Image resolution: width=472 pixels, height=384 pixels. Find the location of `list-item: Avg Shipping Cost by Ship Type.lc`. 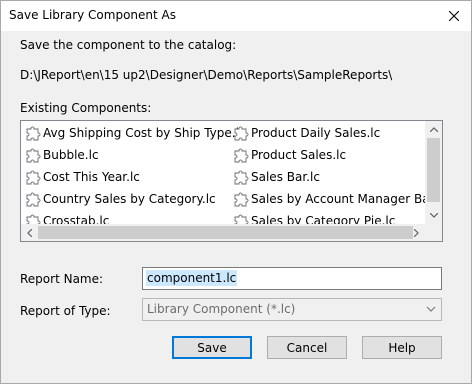

list-item: Avg Shipping Cost by Ship Type.lc is located at coordinates (135, 133).